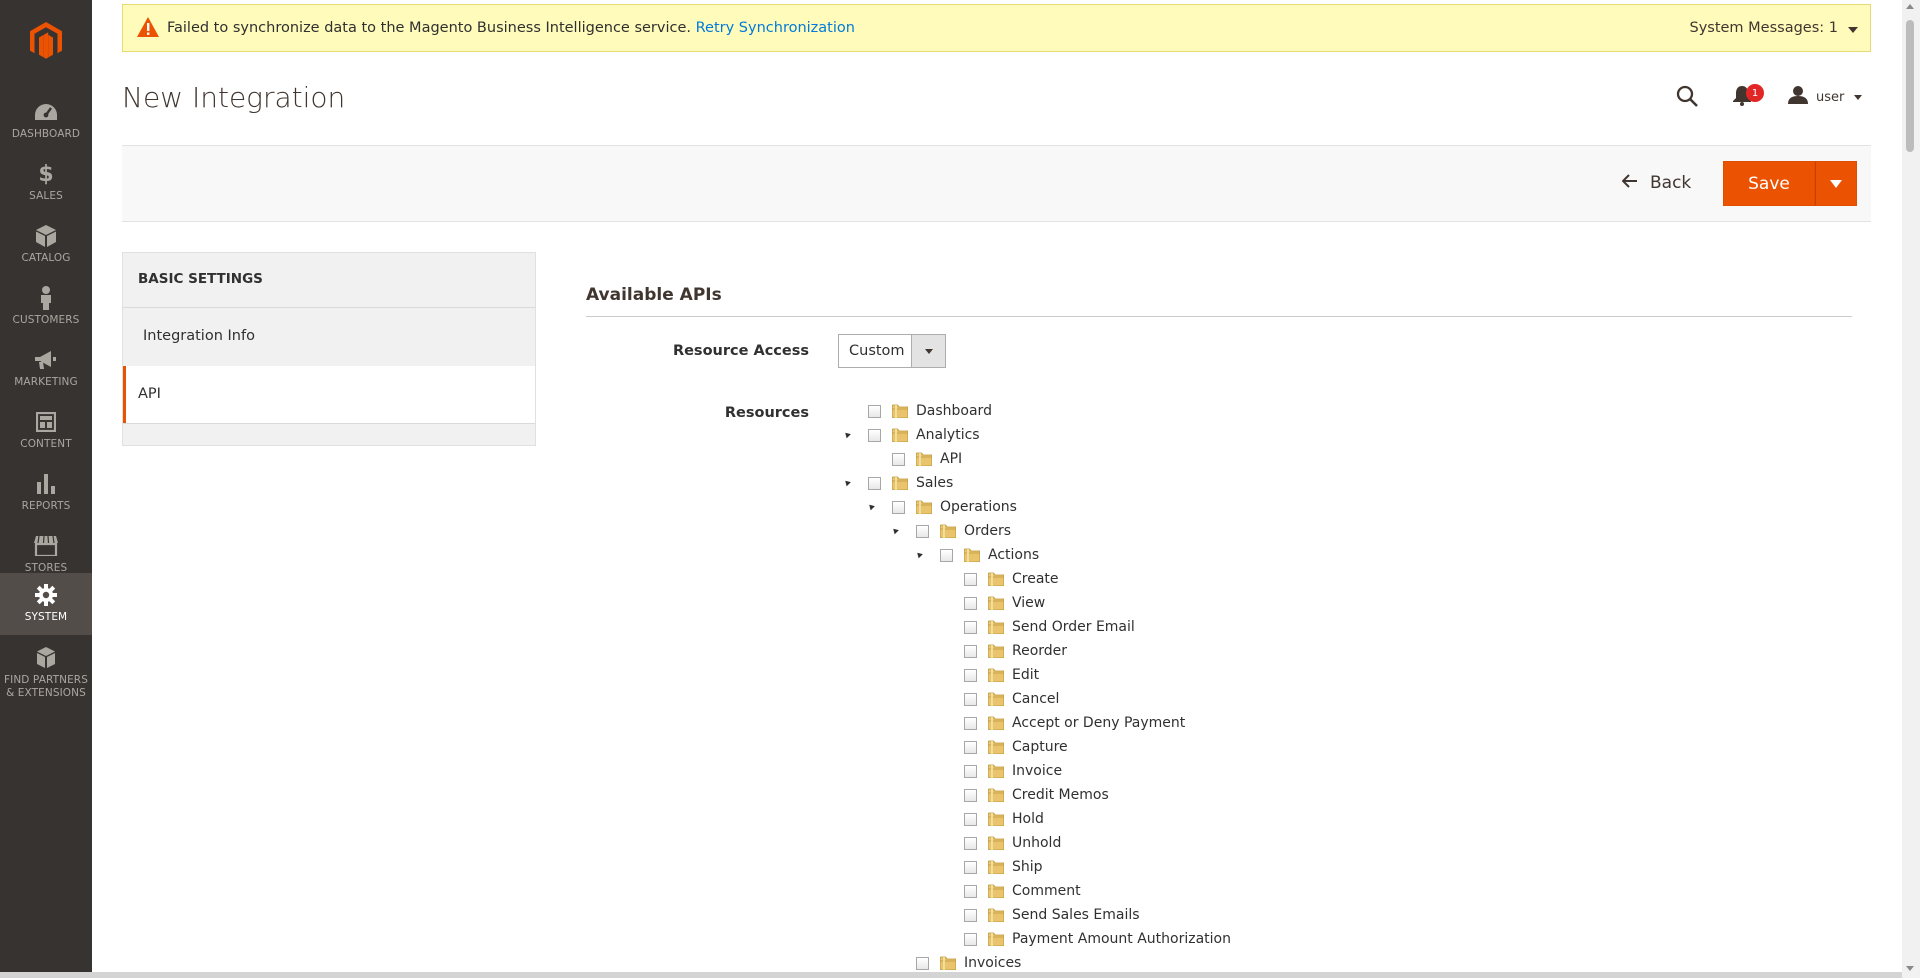  Describe the element at coordinates (977, 555) in the screenshot. I see `tree-node: Actions` at that location.